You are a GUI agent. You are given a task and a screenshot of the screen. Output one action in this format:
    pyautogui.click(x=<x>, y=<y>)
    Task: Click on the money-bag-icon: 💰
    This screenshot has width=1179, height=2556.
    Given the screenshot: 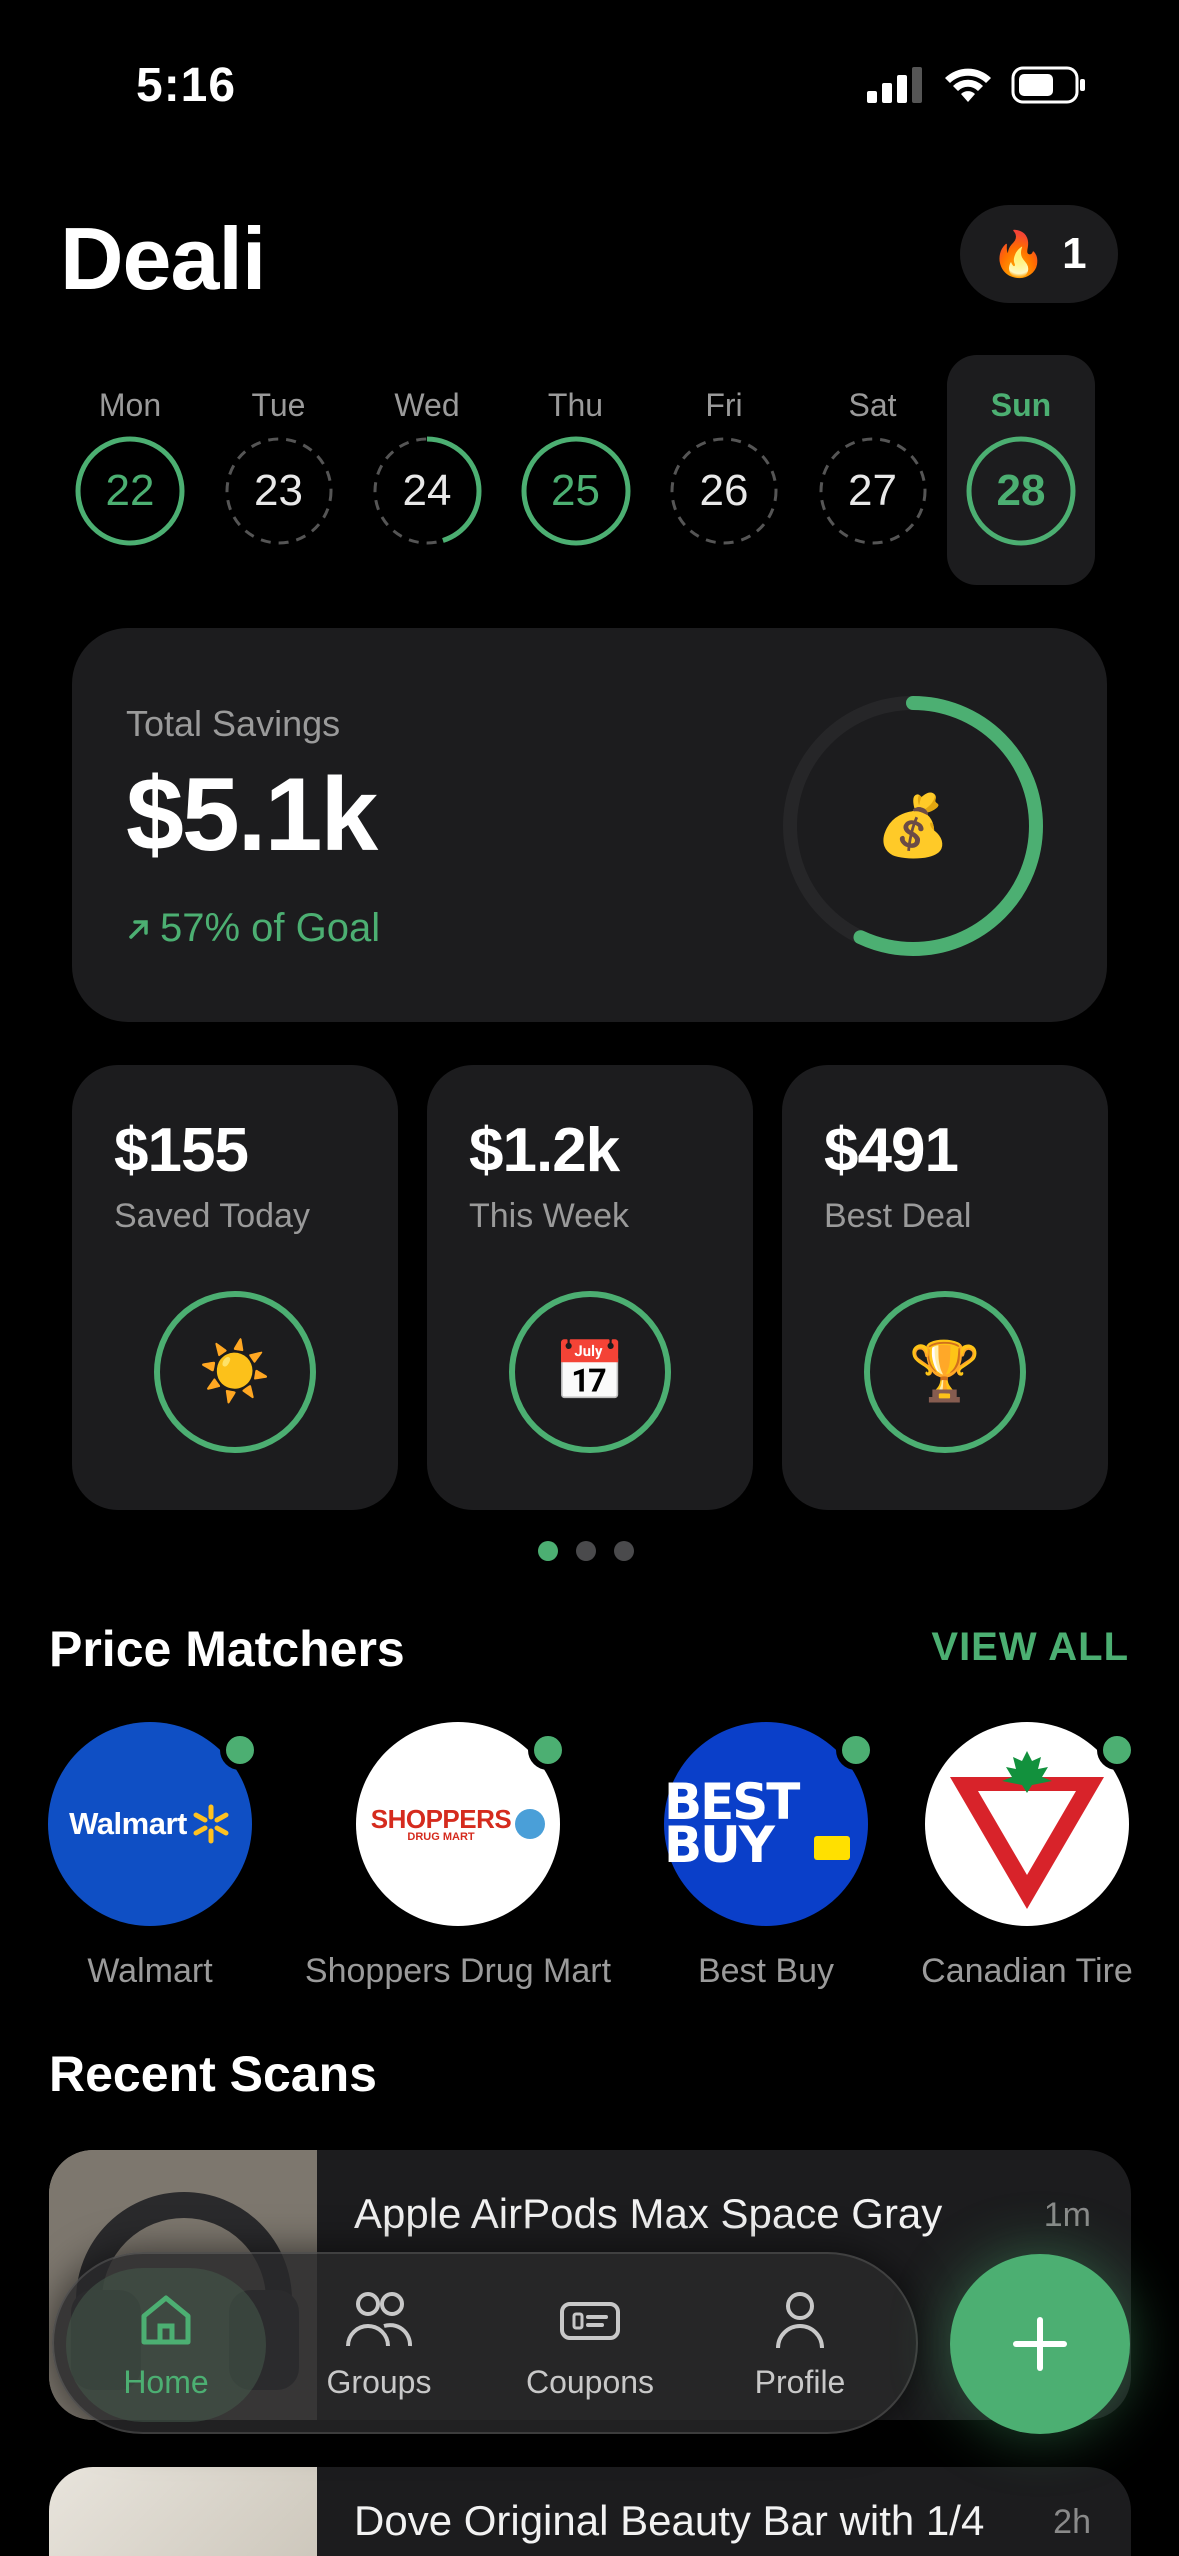 What is the action you would take?
    pyautogui.click(x=913, y=825)
    